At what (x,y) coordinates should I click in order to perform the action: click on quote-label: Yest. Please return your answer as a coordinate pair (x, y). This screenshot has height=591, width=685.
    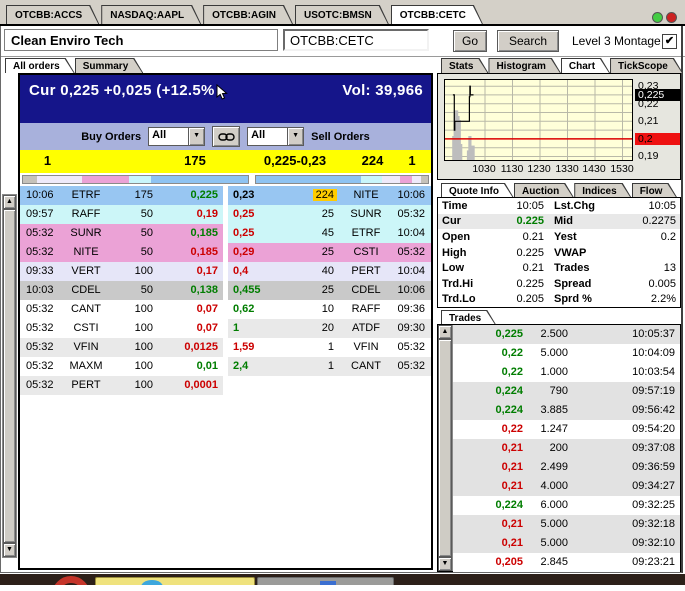
    Looking at the image, I should click on (565, 236).